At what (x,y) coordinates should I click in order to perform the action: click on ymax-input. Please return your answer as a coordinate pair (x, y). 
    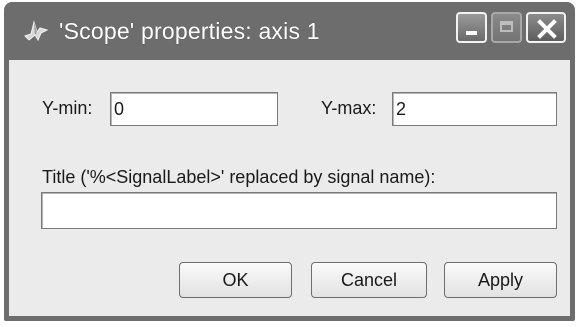
    Looking at the image, I should click on (474, 109).